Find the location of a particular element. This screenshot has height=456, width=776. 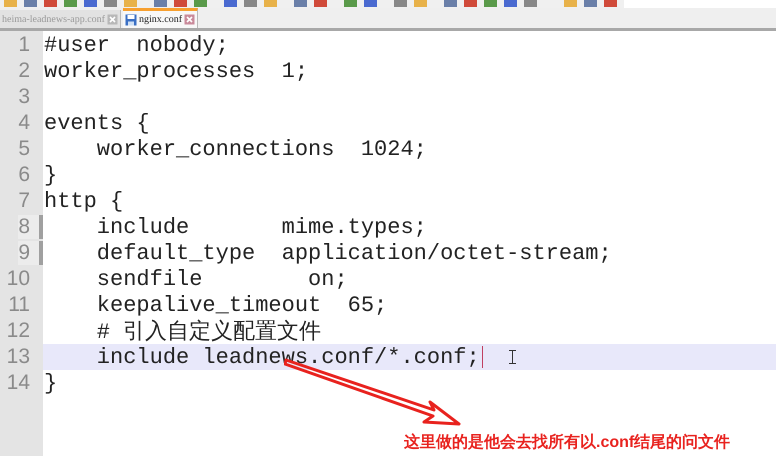

line-number: 7 is located at coordinates (24, 201).